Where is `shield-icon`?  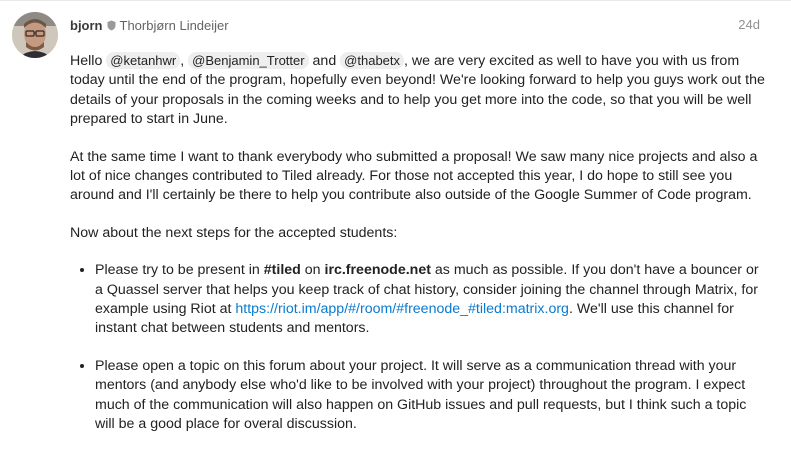
shield-icon is located at coordinates (111, 25).